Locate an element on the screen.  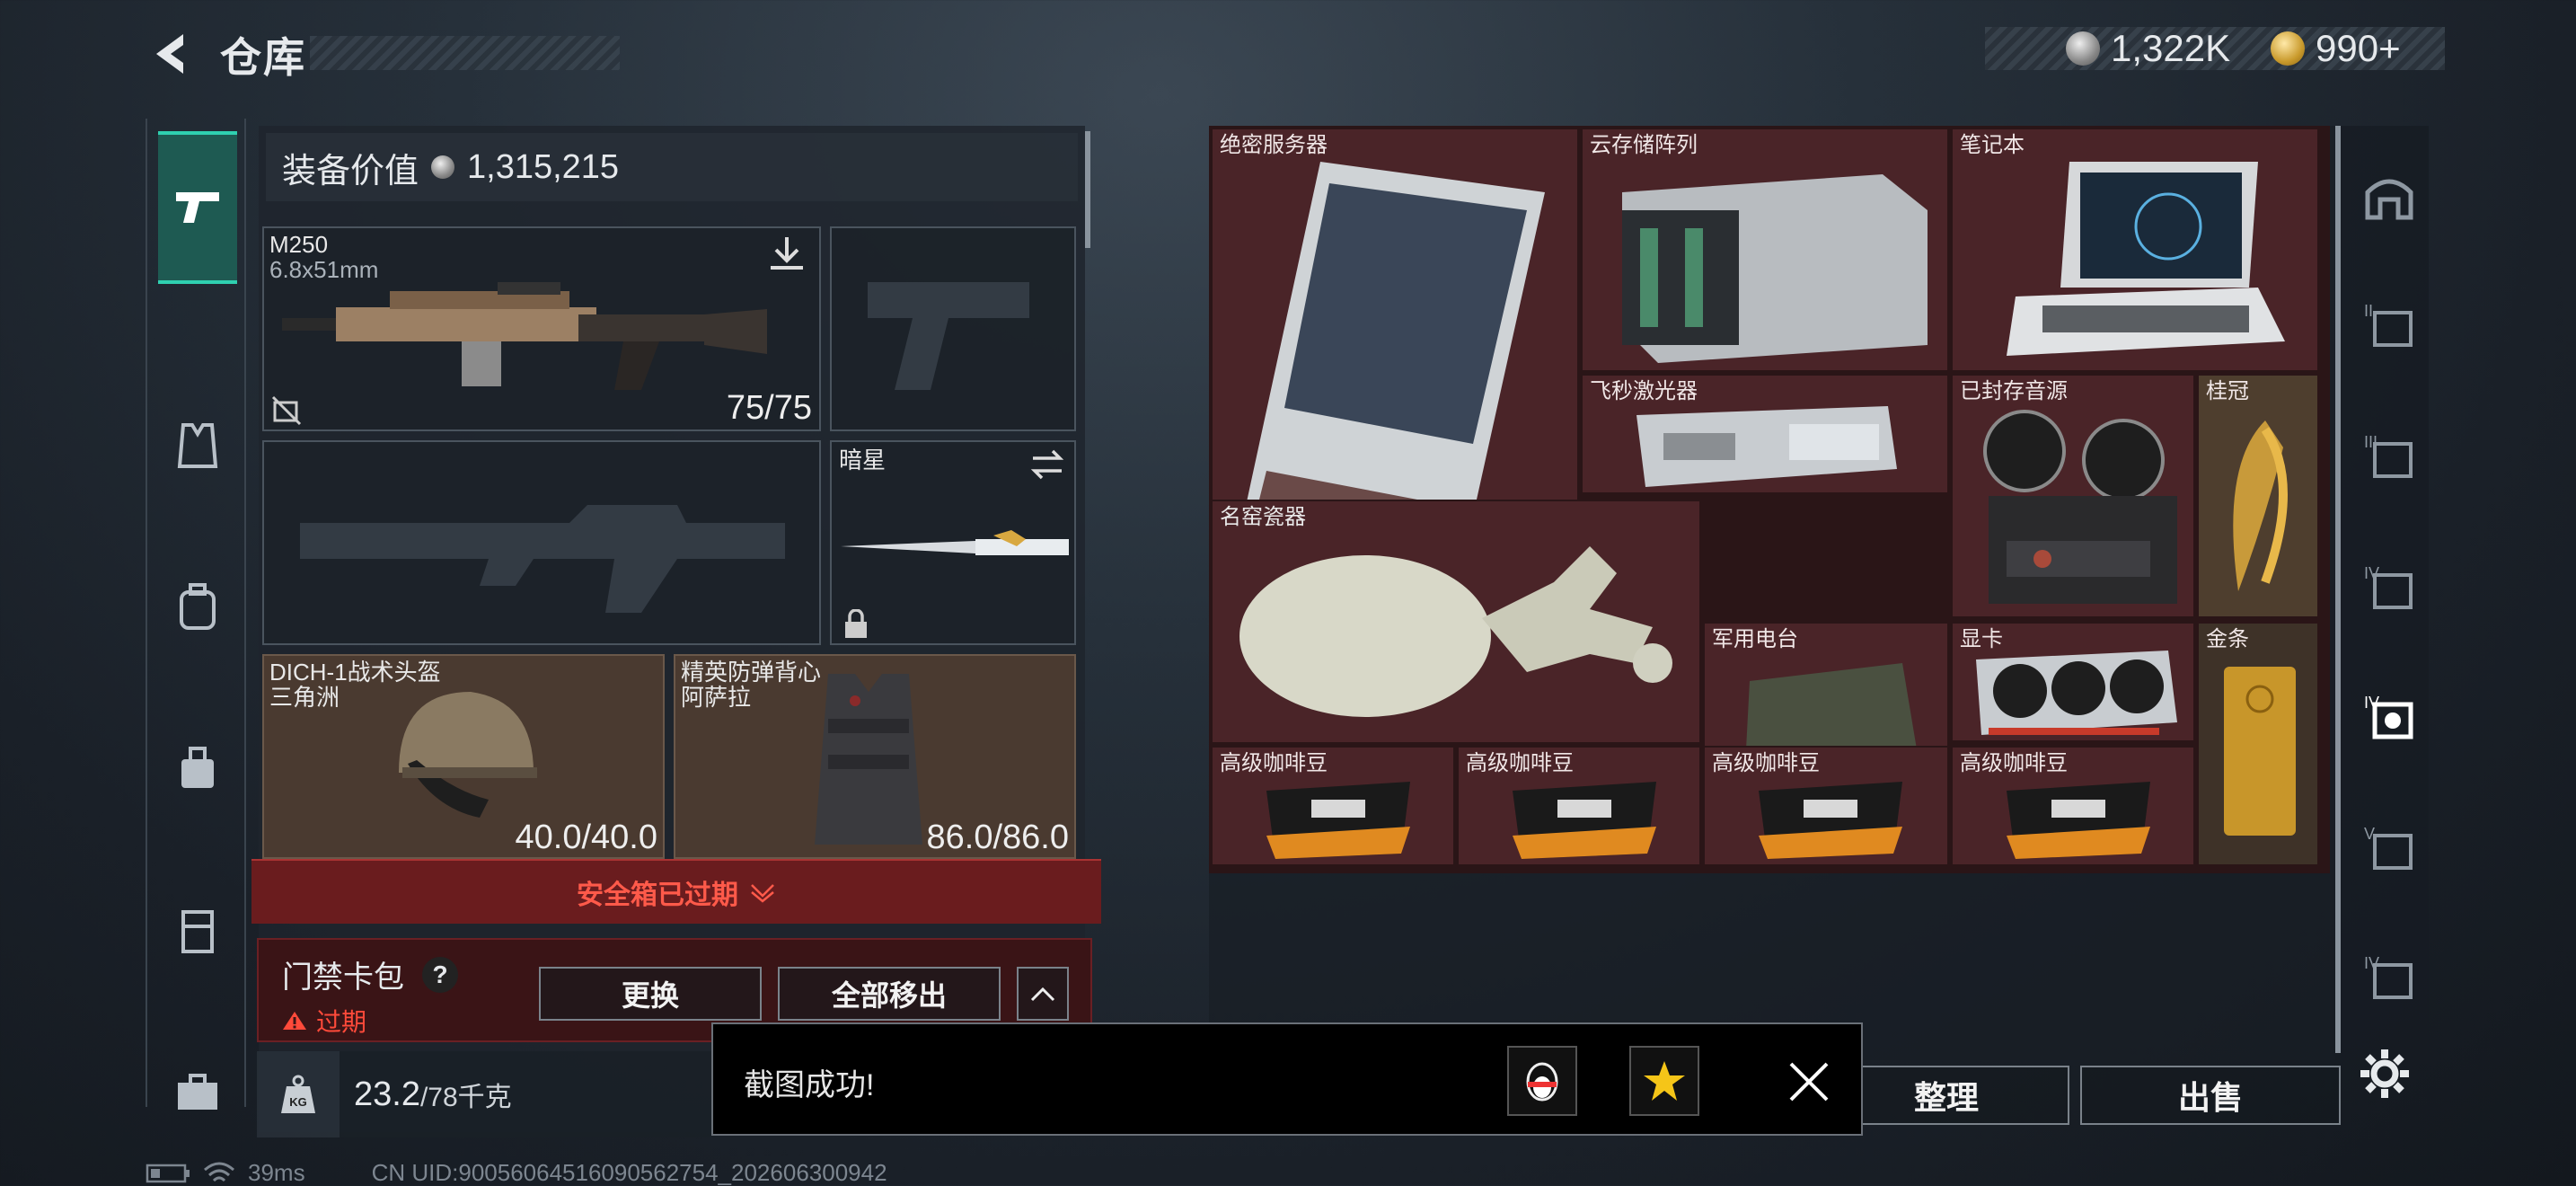
pistol-icon is located at coordinates (197, 207).